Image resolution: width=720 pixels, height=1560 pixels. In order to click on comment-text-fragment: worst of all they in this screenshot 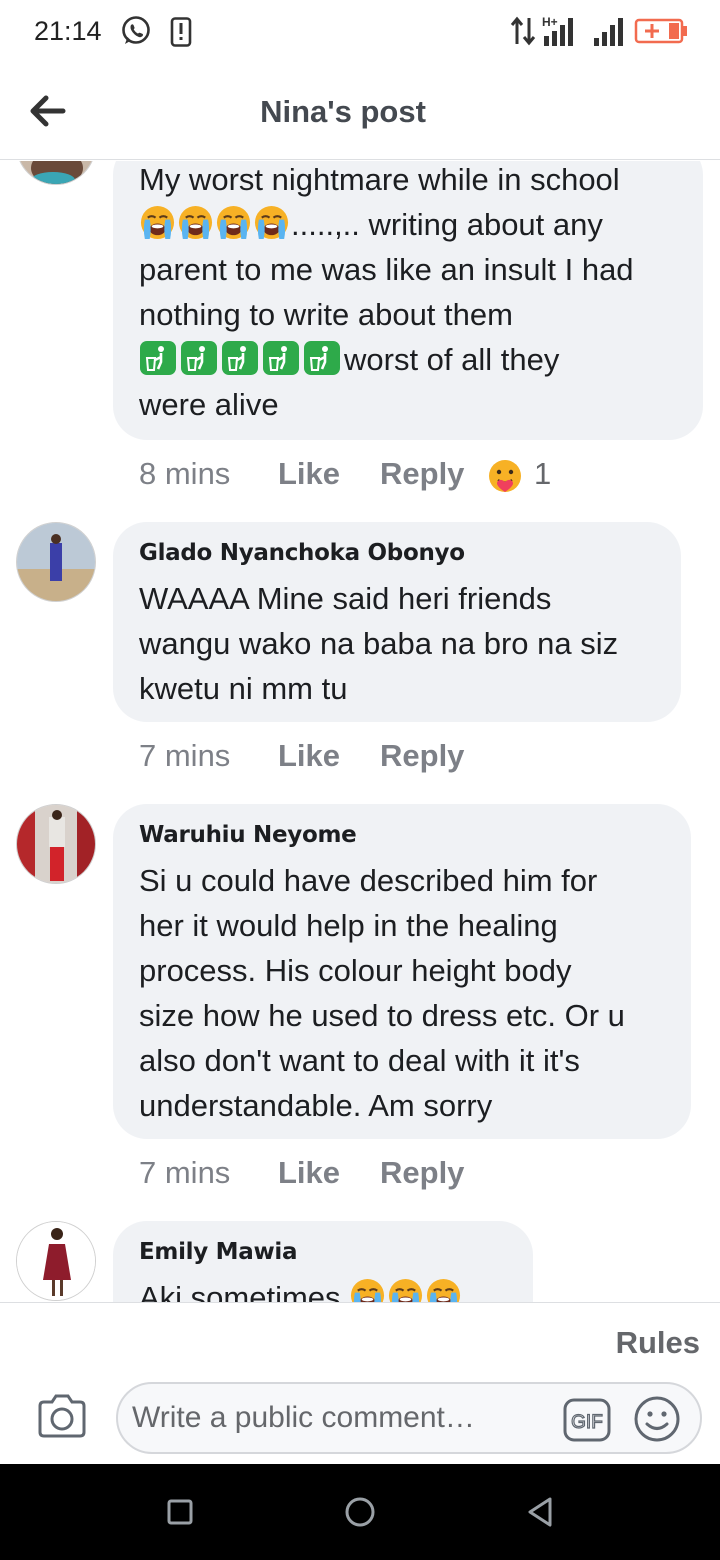, I will do `click(452, 359)`.